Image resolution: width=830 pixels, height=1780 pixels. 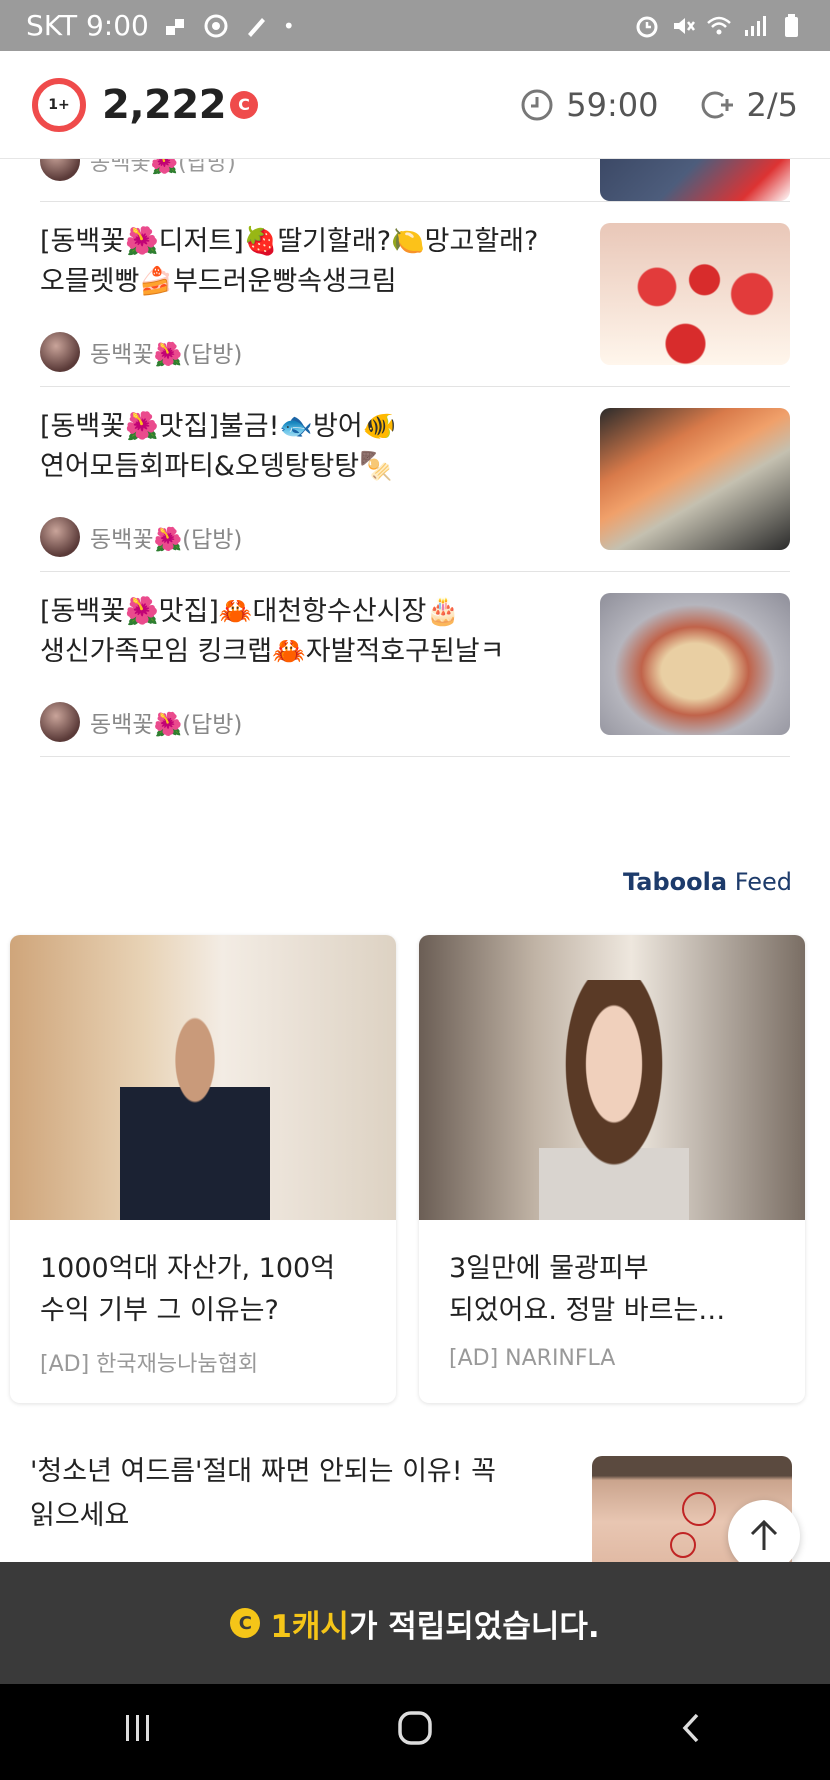 I want to click on coin-icon: C, so click(x=244, y=104).